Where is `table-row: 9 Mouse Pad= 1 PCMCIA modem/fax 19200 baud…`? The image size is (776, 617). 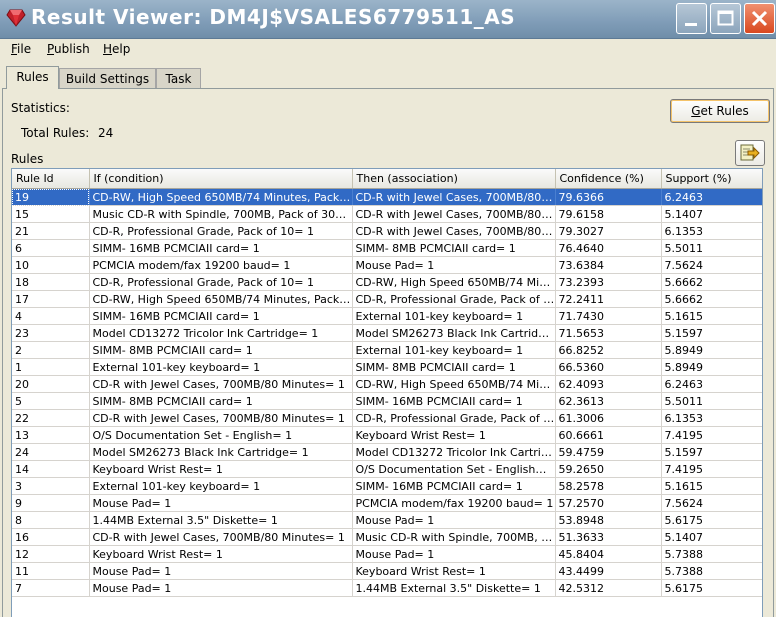 table-row: 9 Mouse Pad= 1 PCMCIA modem/fax 19200 baud… is located at coordinates (387, 503).